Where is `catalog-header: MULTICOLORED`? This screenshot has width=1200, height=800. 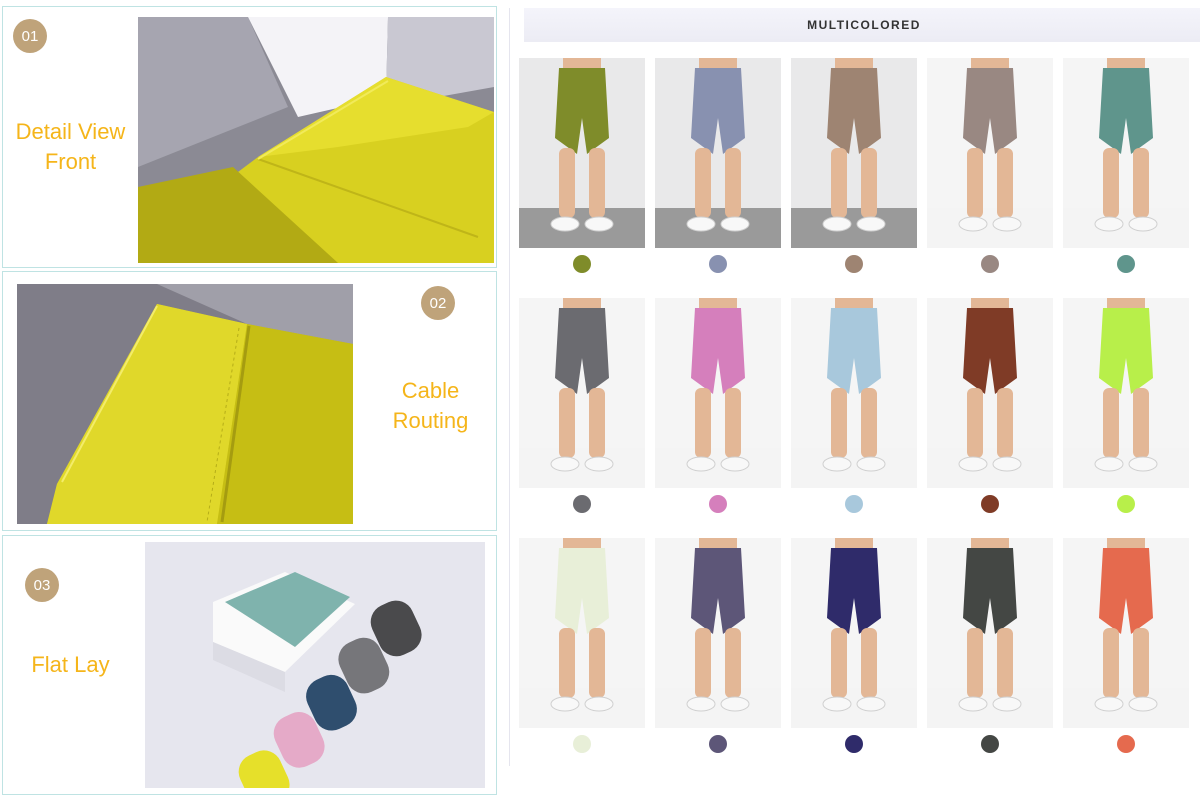 catalog-header: MULTICOLORED is located at coordinates (862, 25).